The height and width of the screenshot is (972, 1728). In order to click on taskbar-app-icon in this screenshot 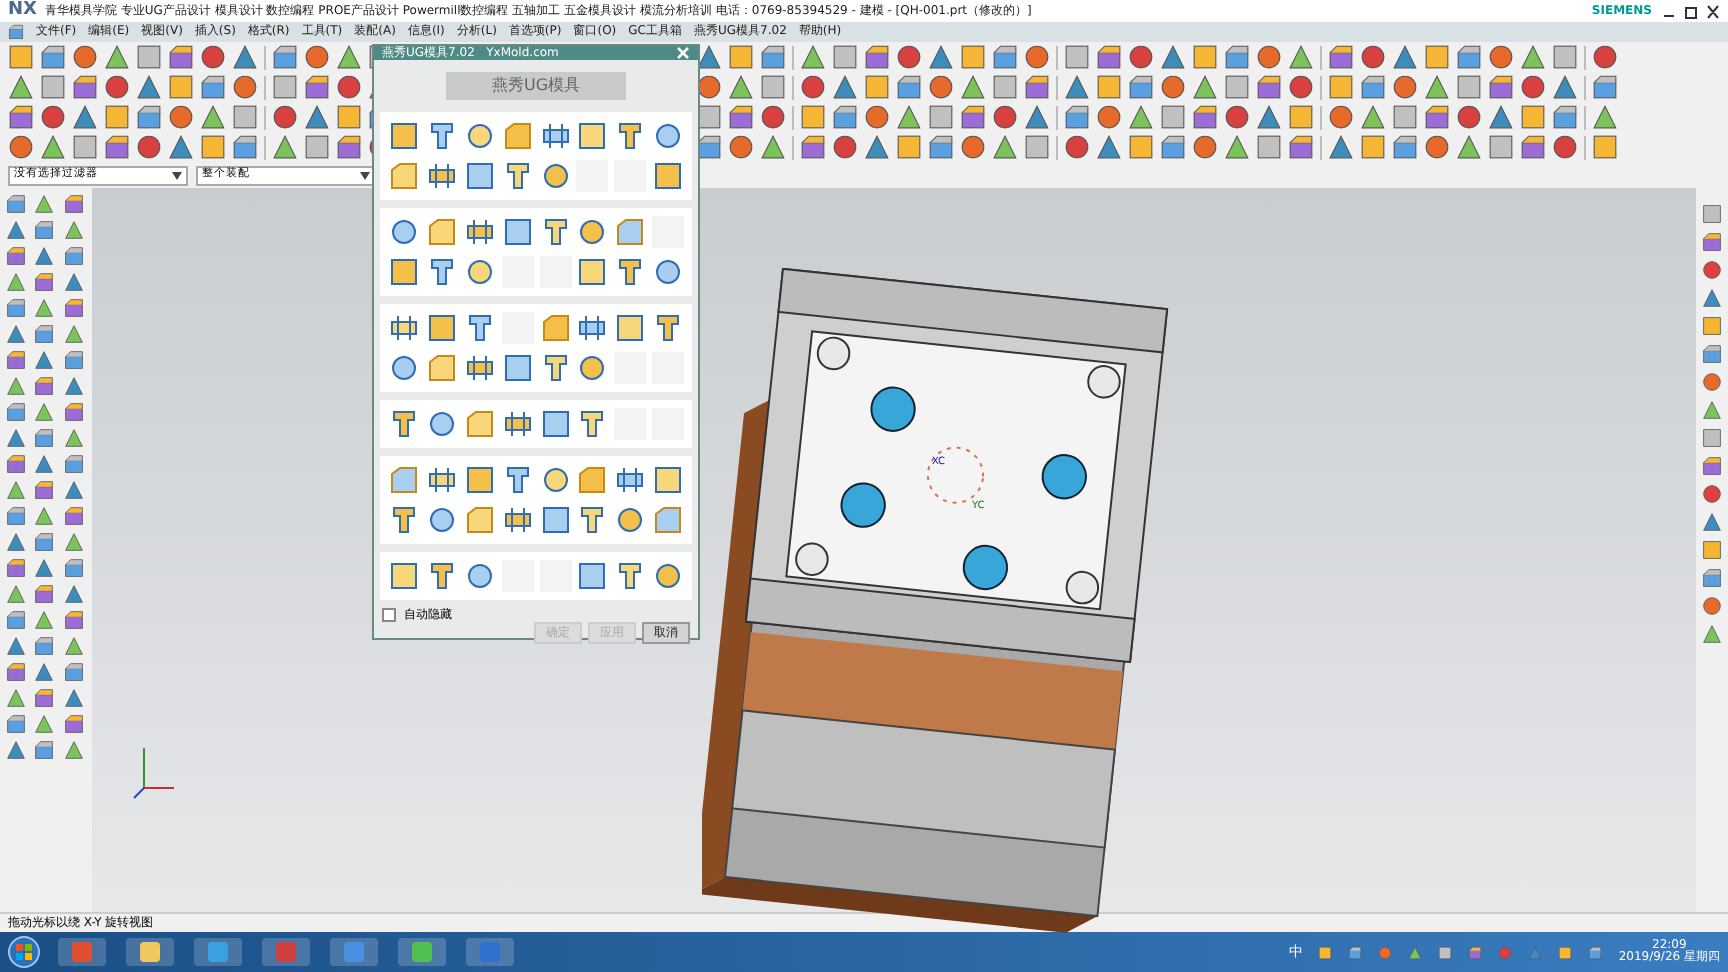, I will do `click(218, 952)`.